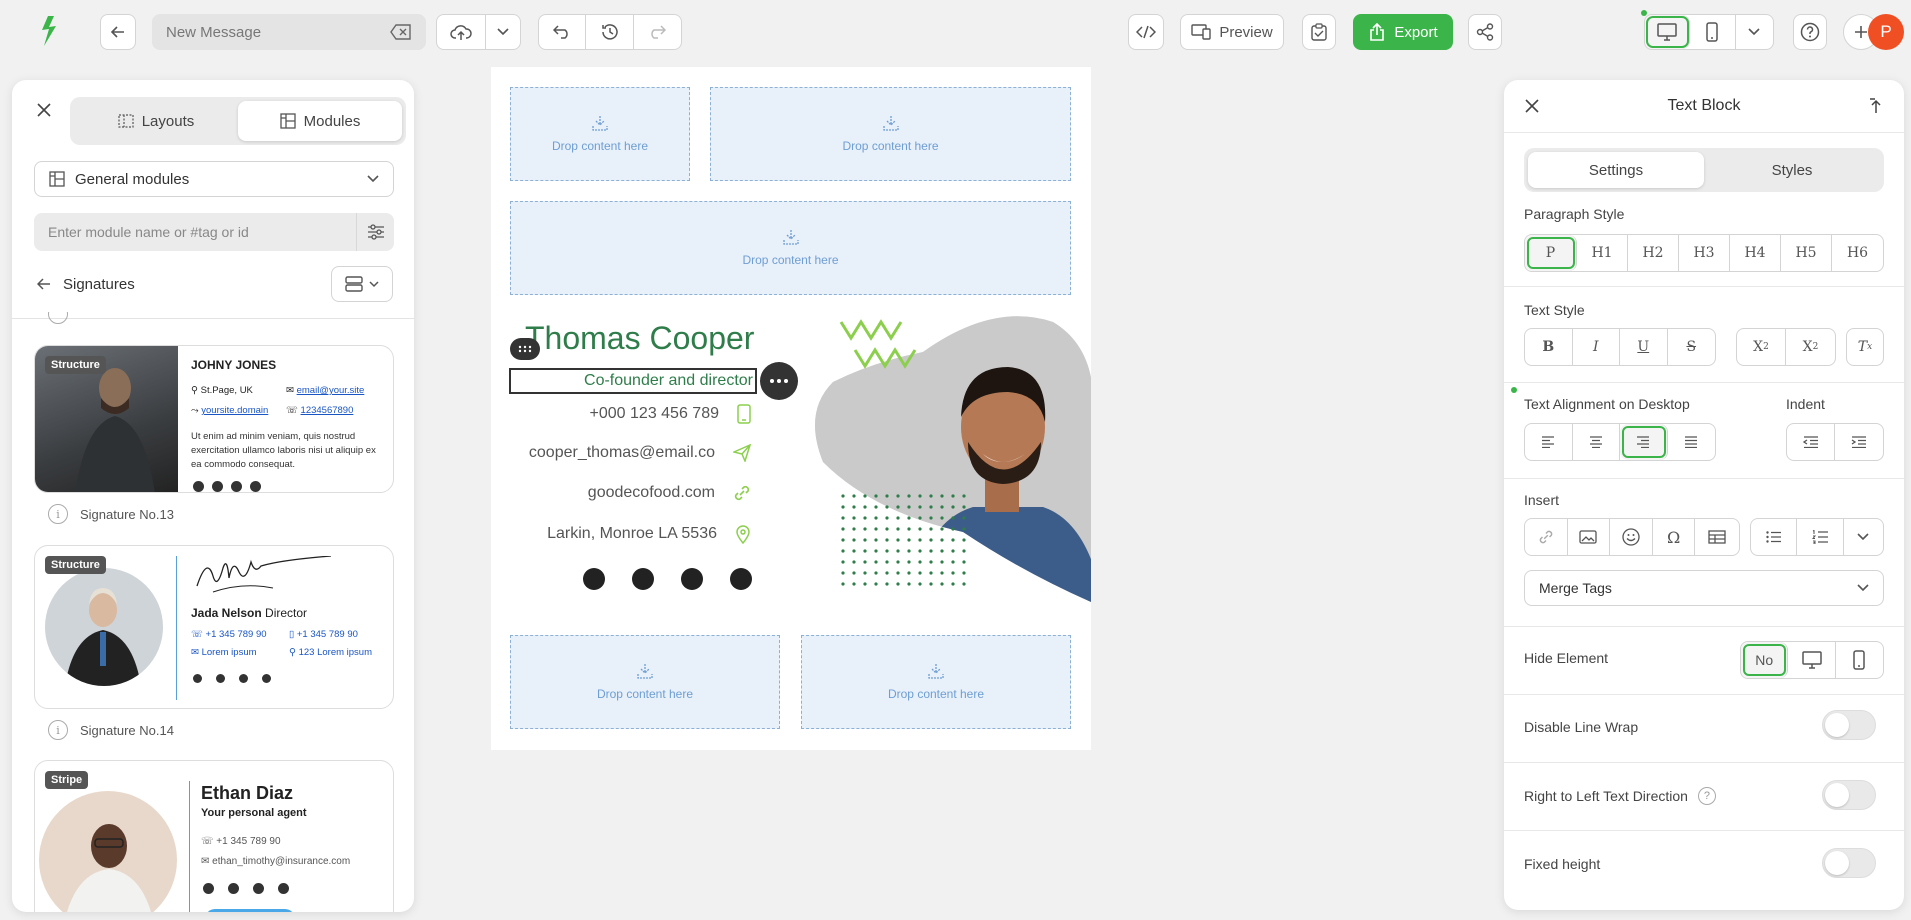  Describe the element at coordinates (649, 534) in the screenshot. I see `contact-address: Larkin, Monroe LA 5536` at that location.